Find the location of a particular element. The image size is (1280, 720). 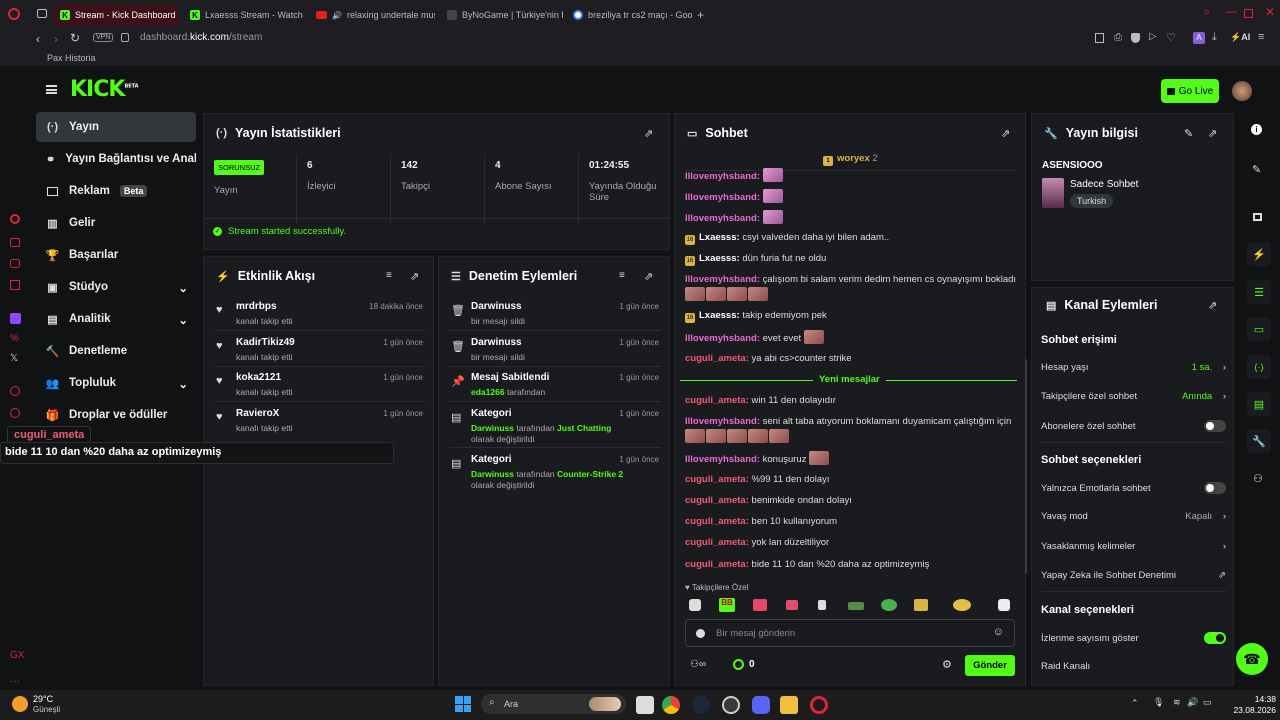

messenger-icon is located at coordinates (15, 263).